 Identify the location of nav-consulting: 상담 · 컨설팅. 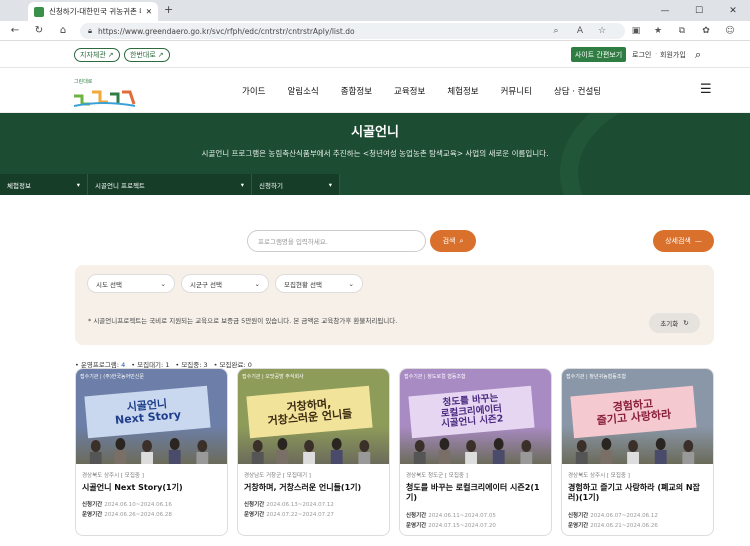
(577, 91).